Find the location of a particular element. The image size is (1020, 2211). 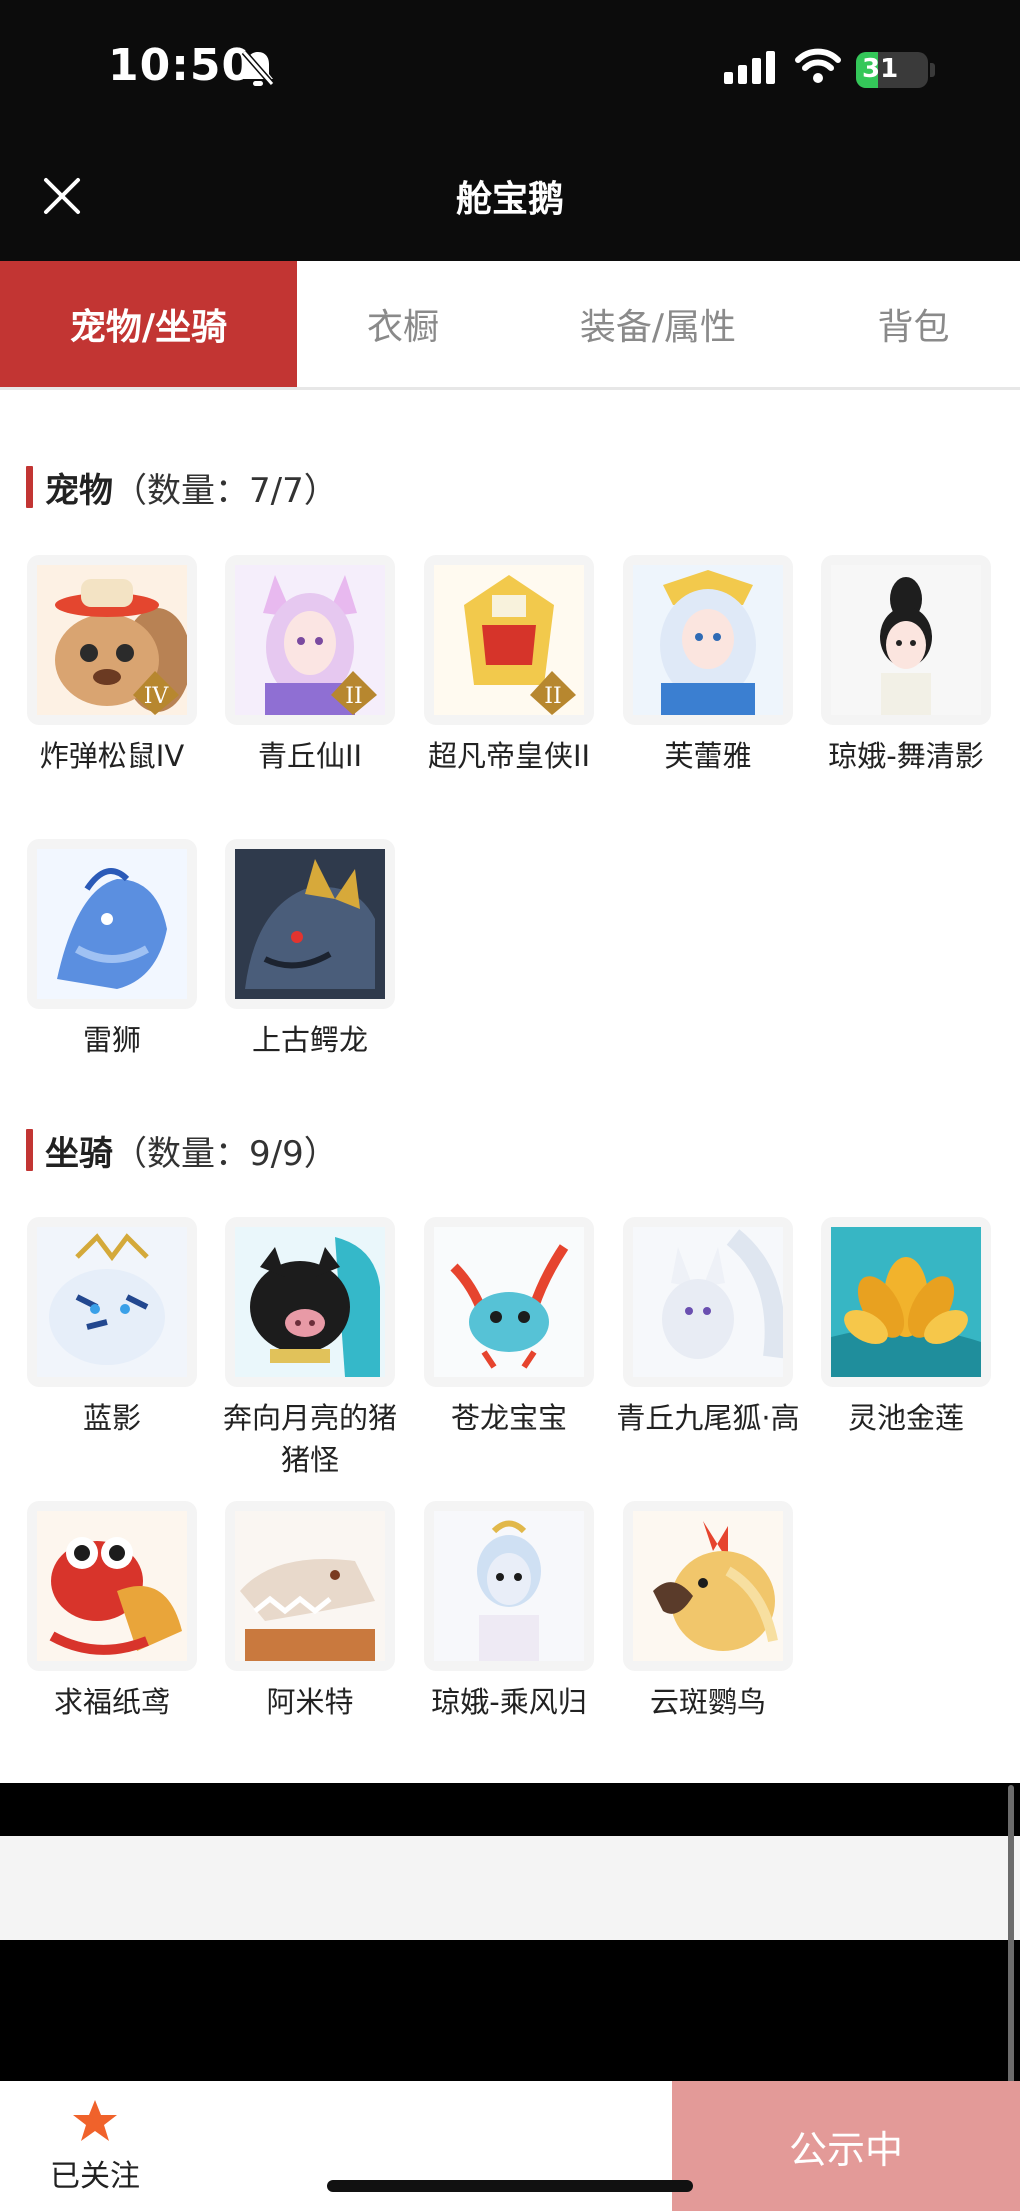

white-tiger-avatar-icon is located at coordinates (112, 1302).